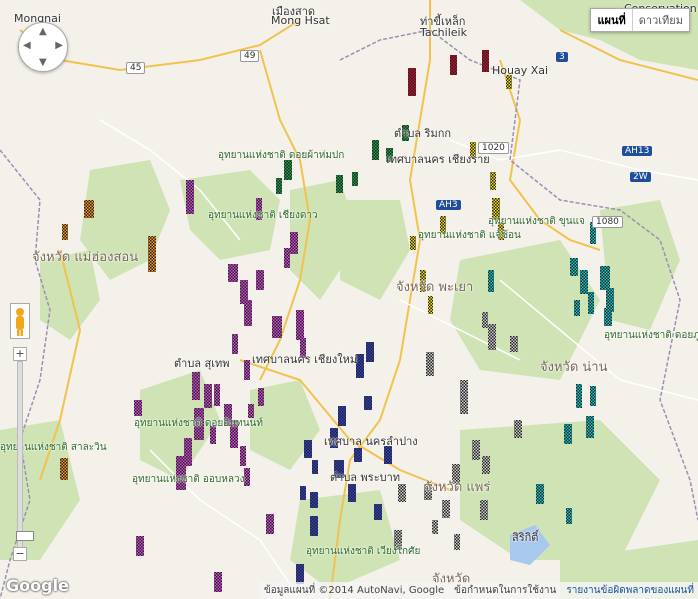 This screenshot has height=599, width=698. What do you see at coordinates (371, 441) in the screenshot?
I see `place-label-lampang: เทศบาล นครลำปาง` at bounding box center [371, 441].